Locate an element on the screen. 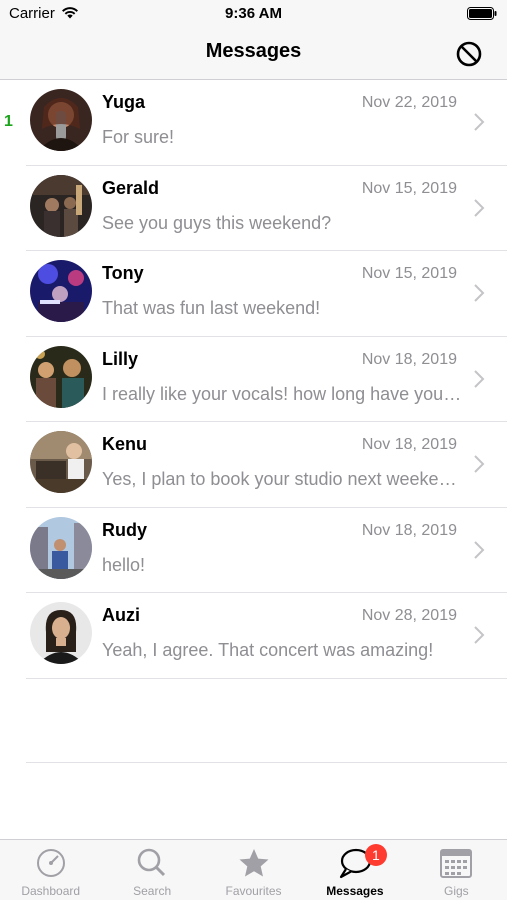 The height and width of the screenshot is (900, 507). contact-name: Auzi is located at coordinates (121, 615).